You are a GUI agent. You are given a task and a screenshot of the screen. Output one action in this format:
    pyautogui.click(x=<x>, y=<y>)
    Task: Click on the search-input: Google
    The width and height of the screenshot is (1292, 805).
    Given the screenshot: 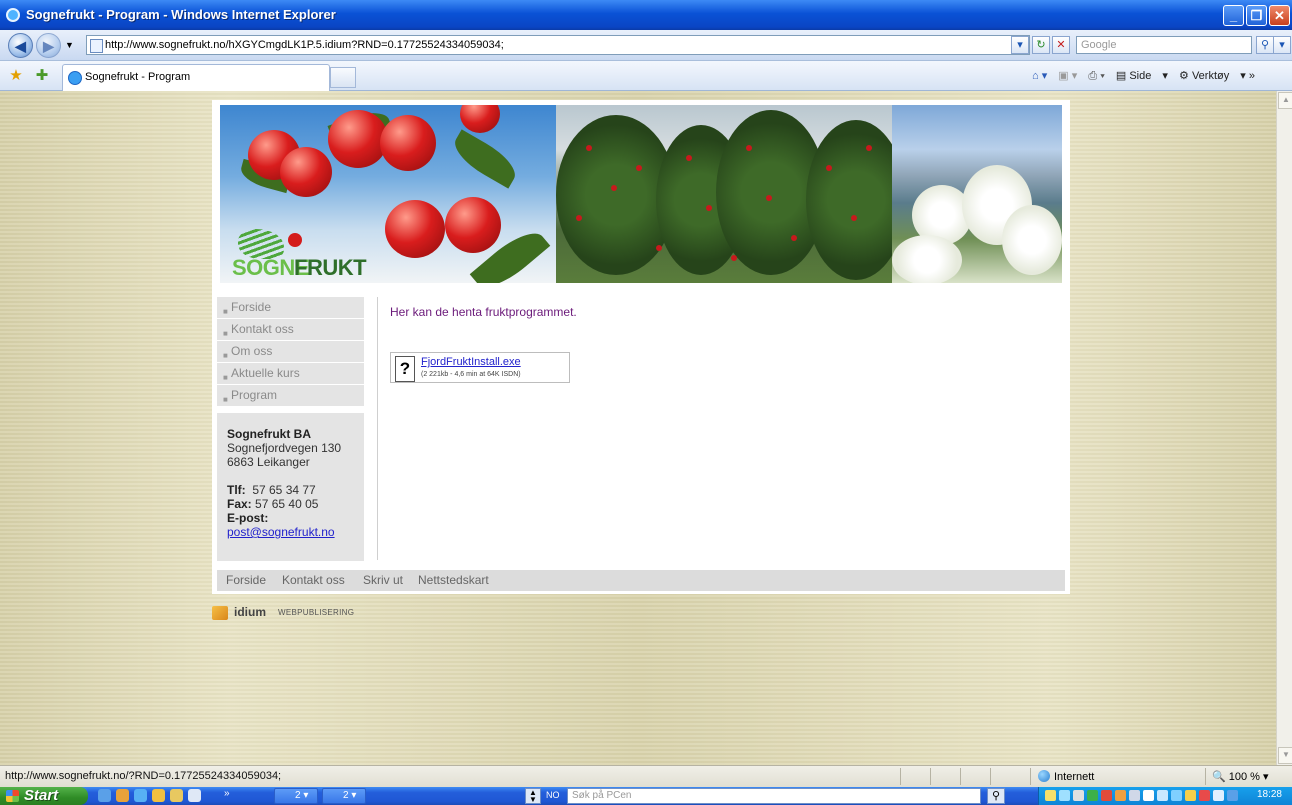 What is the action you would take?
    pyautogui.click(x=1164, y=45)
    